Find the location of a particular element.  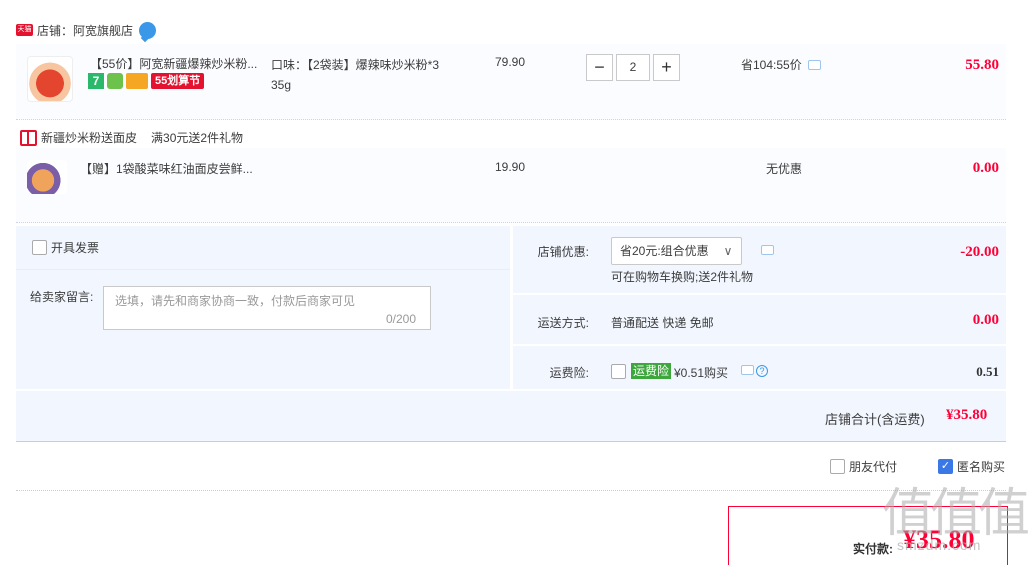

item-discount: 省104:55价 is located at coordinates (781, 64).